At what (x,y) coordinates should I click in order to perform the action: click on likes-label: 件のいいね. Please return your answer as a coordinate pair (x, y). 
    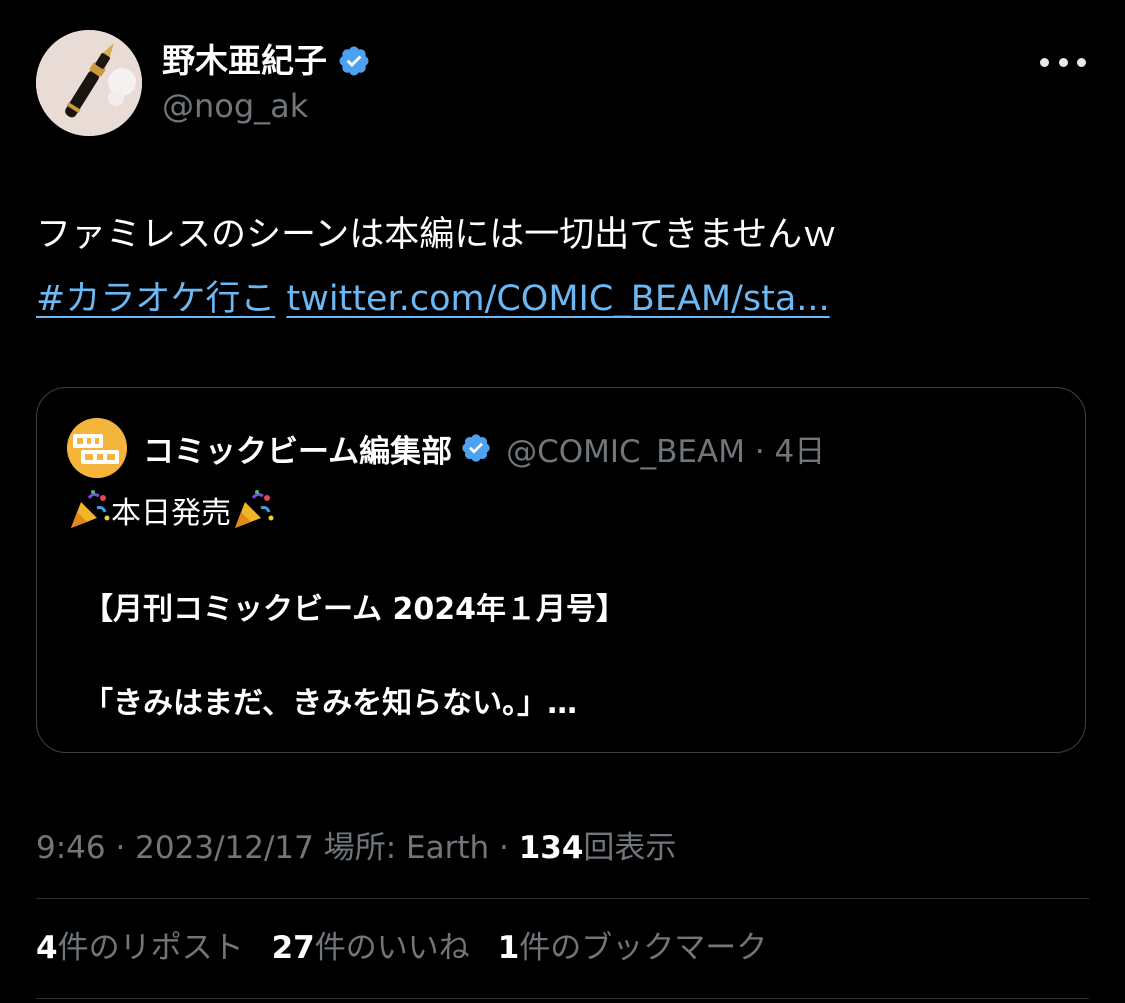
    Looking at the image, I should click on (392, 948).